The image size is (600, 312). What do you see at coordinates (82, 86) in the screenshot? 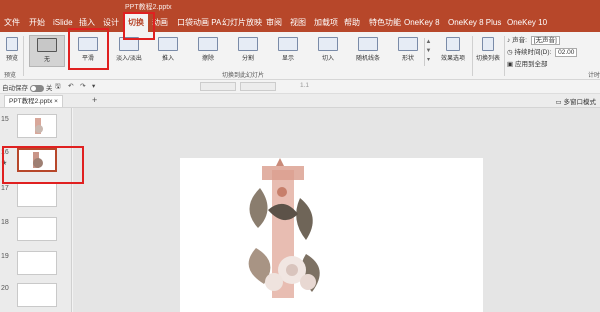
I see `redo-icon: ↷` at bounding box center [82, 86].